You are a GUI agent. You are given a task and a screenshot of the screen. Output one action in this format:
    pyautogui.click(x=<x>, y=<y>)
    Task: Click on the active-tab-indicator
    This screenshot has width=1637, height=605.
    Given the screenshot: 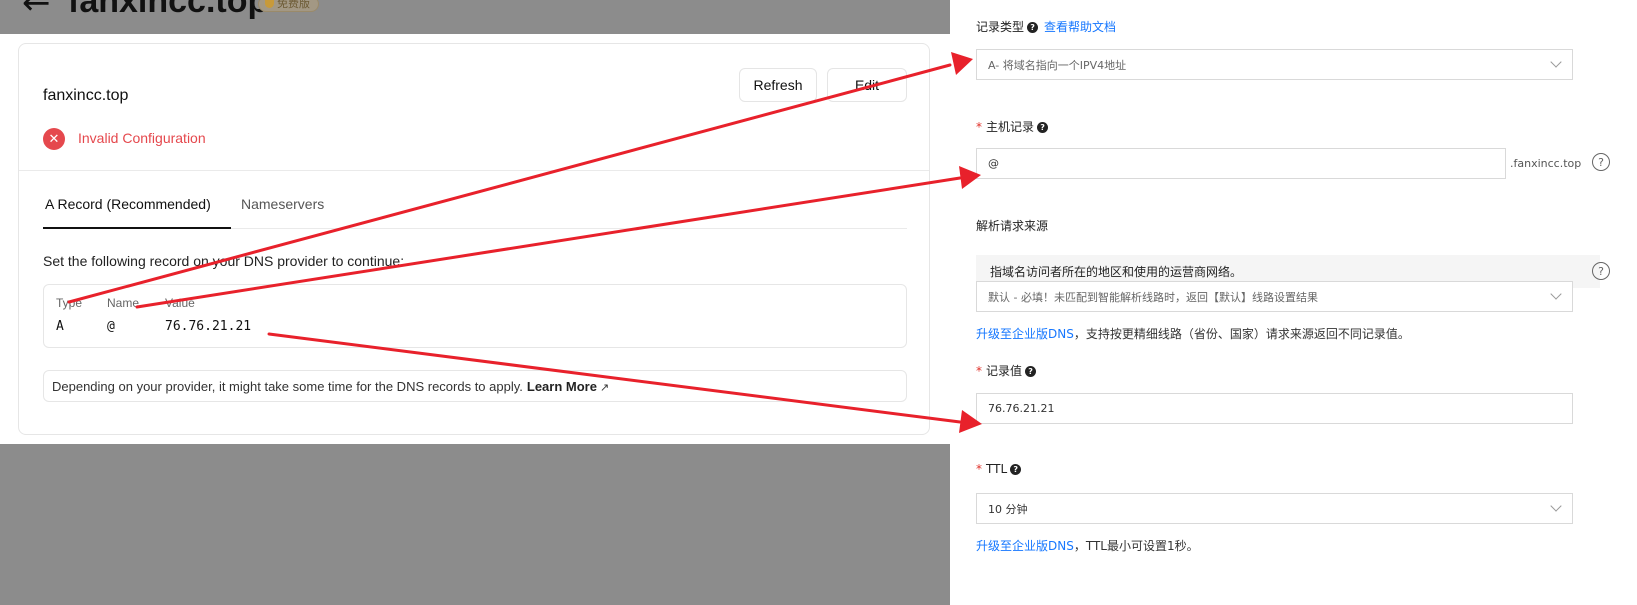 What is the action you would take?
    pyautogui.click(x=137, y=228)
    